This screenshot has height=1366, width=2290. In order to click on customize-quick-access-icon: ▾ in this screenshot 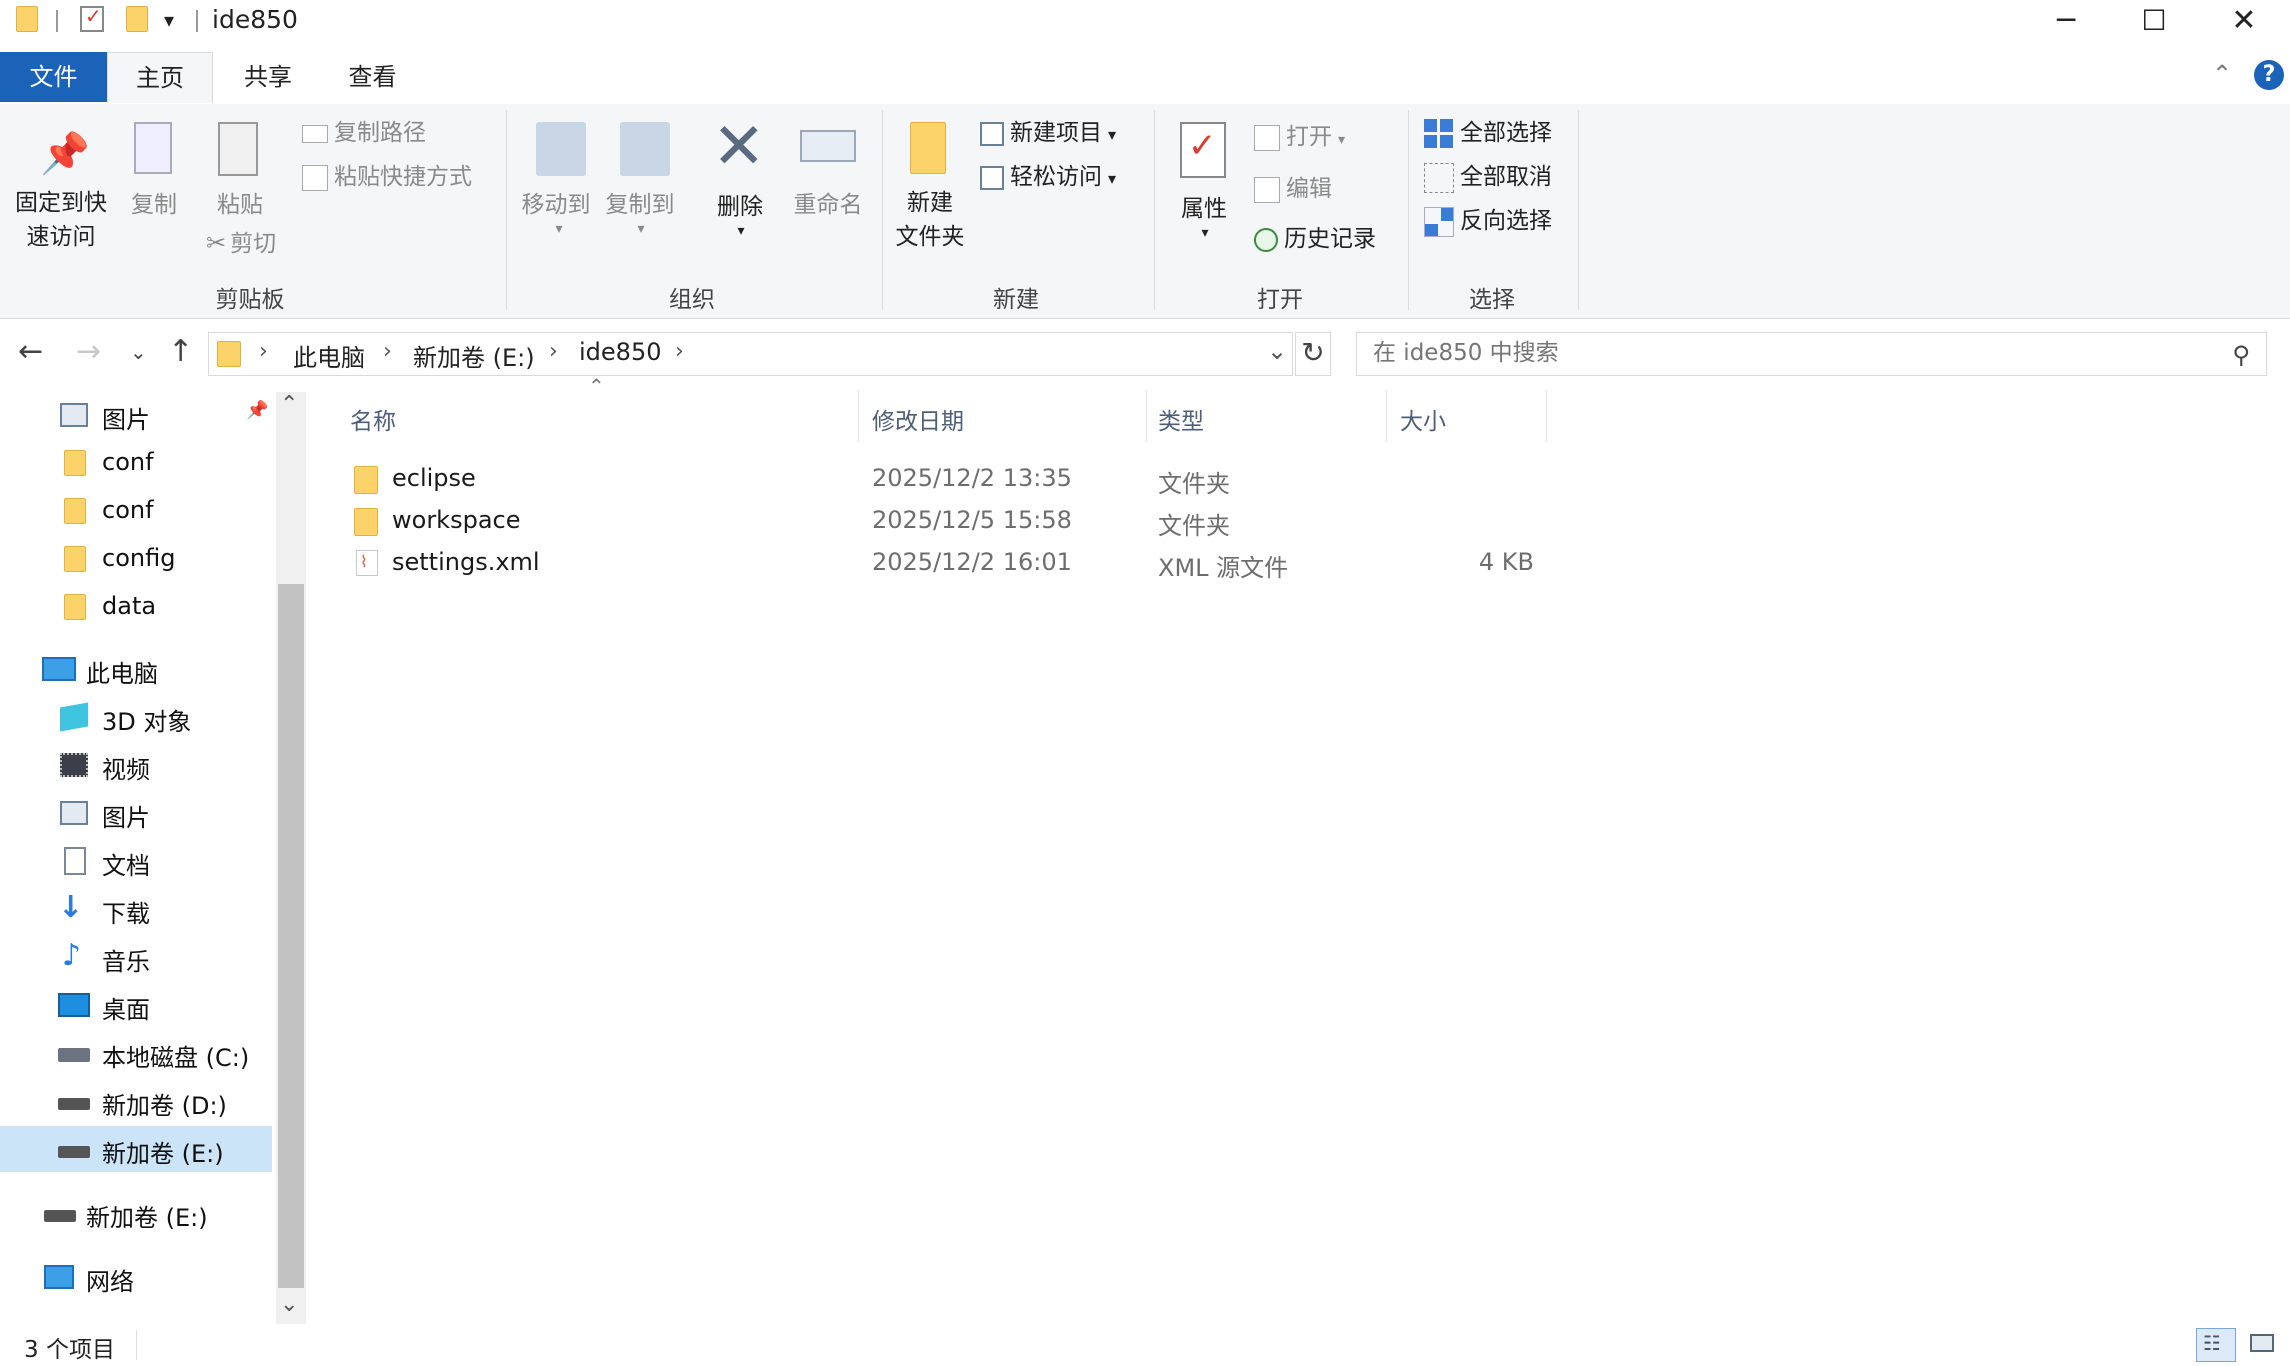, I will do `click(169, 20)`.